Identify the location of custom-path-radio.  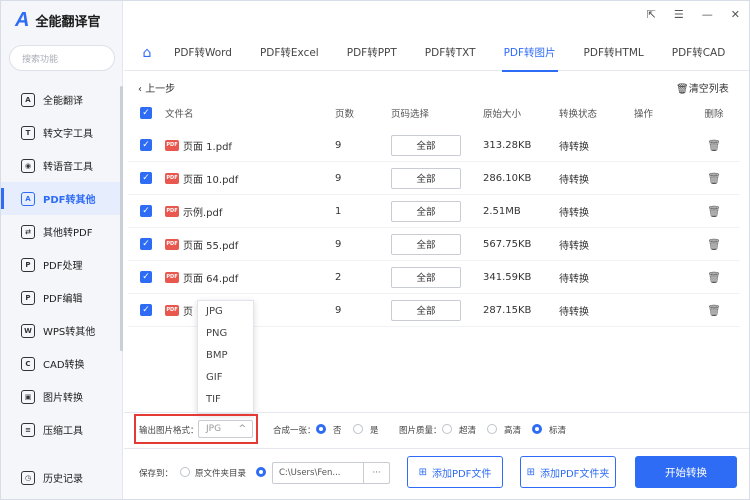
(261, 472).